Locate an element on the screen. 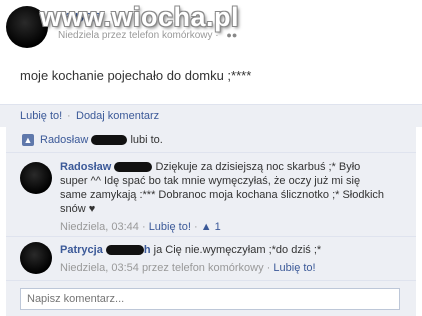  liker-name: Radosław is located at coordinates (64, 140).